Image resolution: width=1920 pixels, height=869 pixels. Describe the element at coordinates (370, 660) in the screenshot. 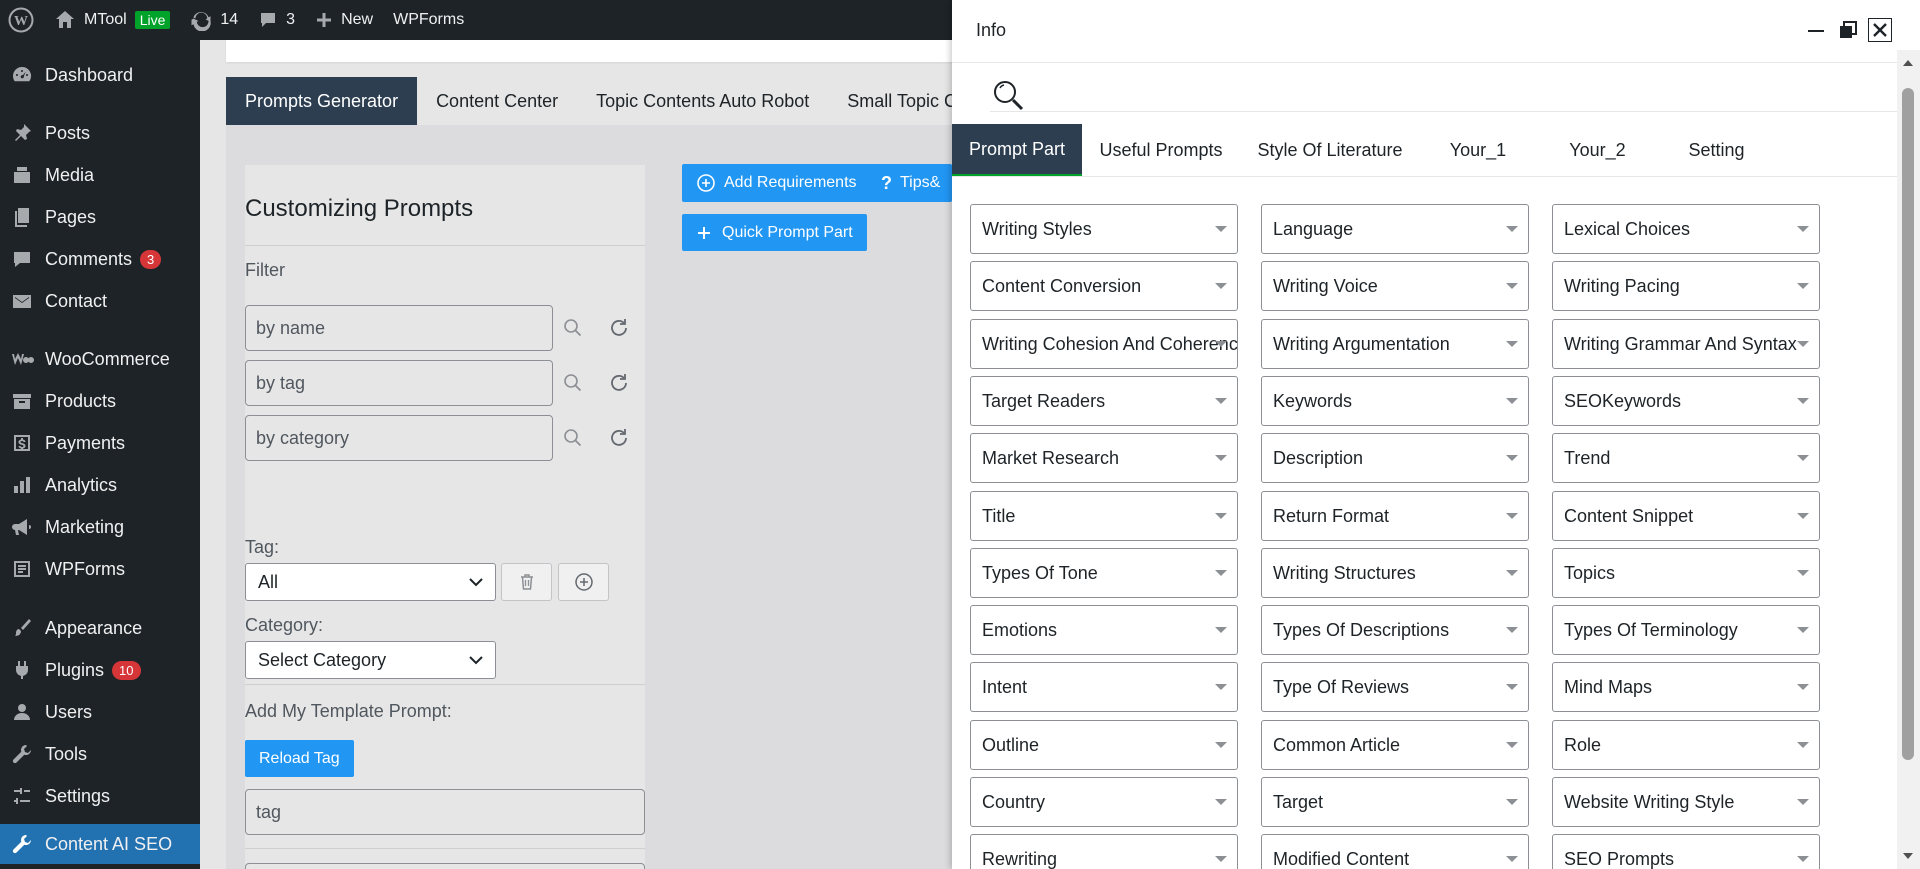

I see `category-select: Select Category` at that location.